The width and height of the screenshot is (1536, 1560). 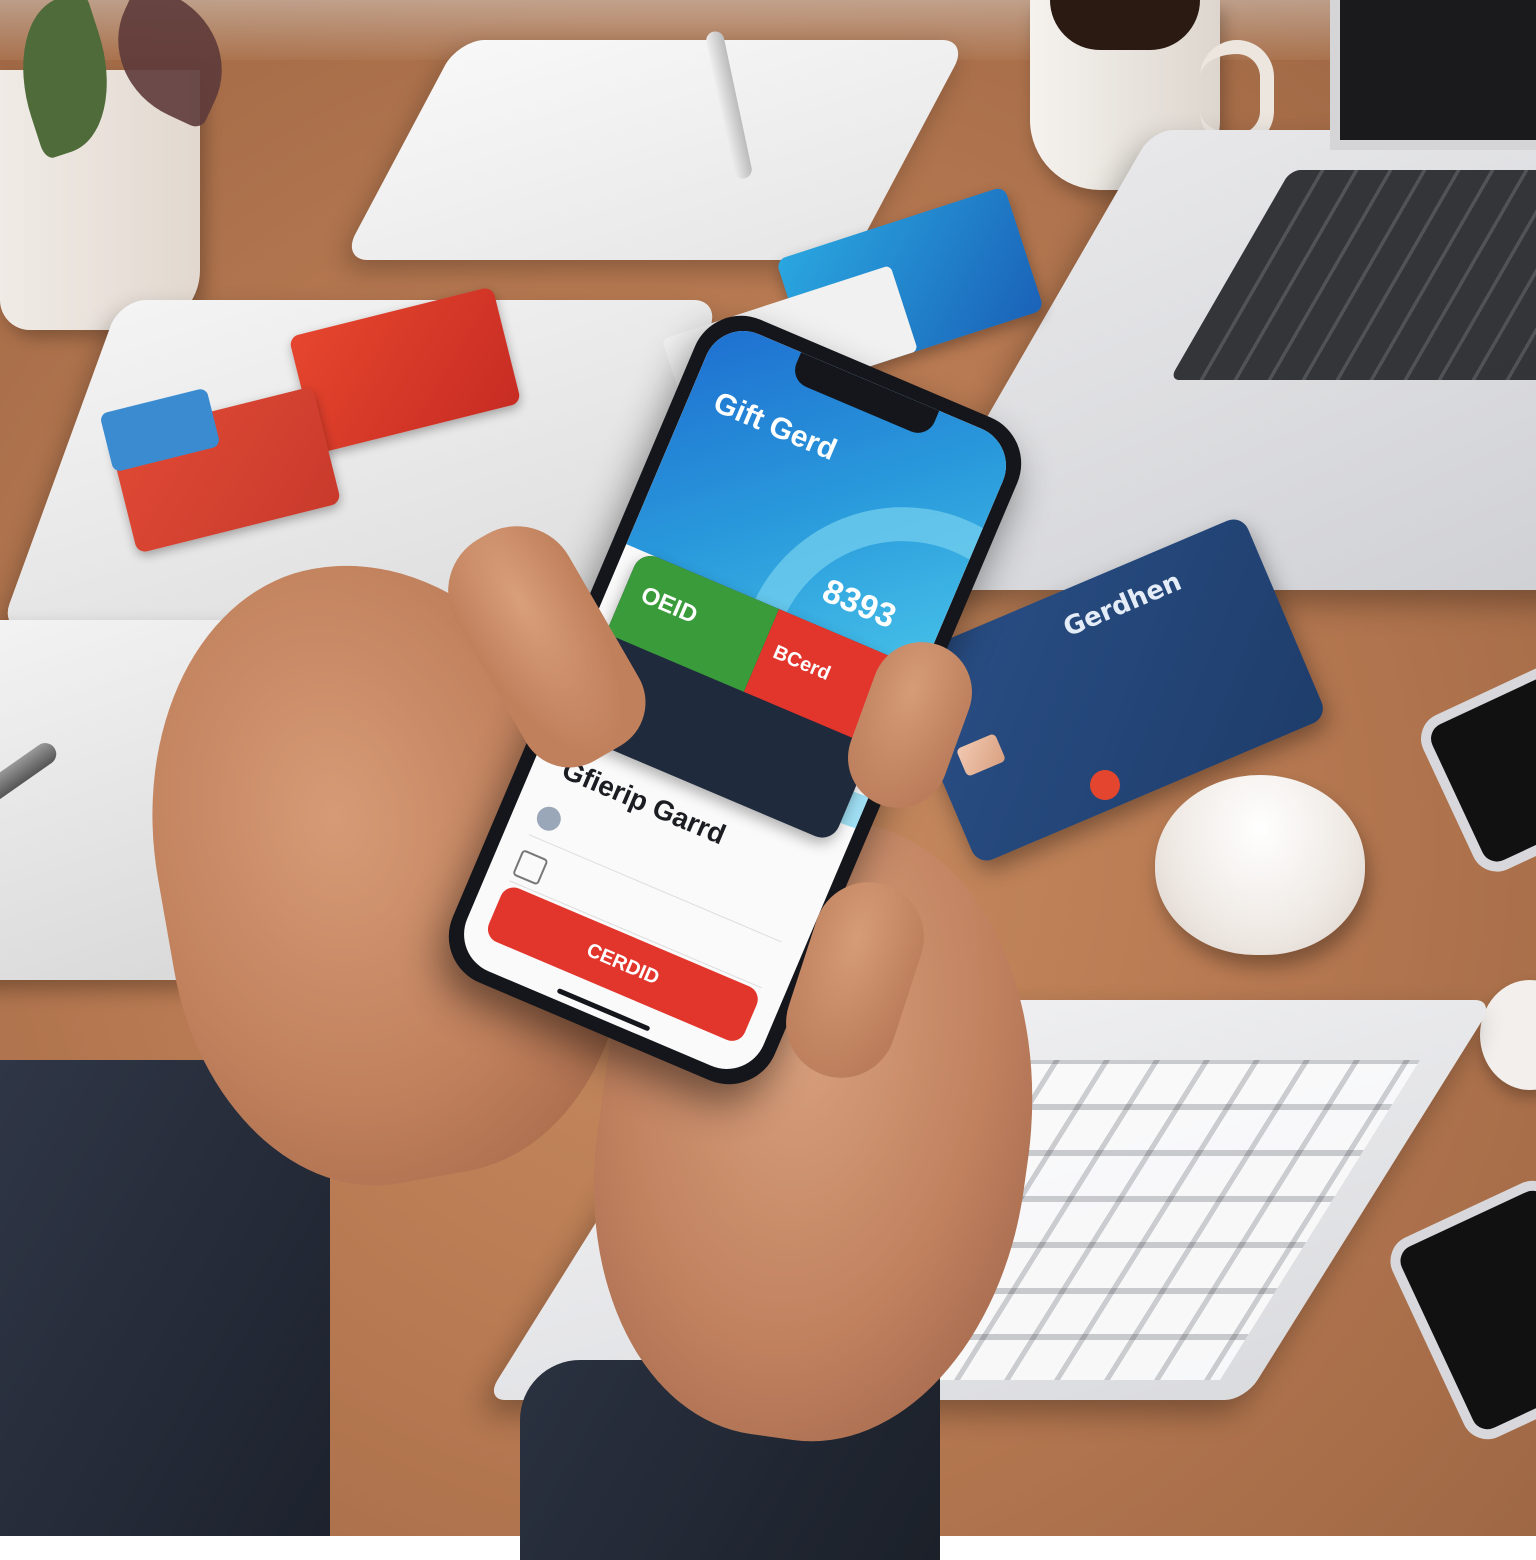 I want to click on laptop-screen, so click(x=1433, y=75).